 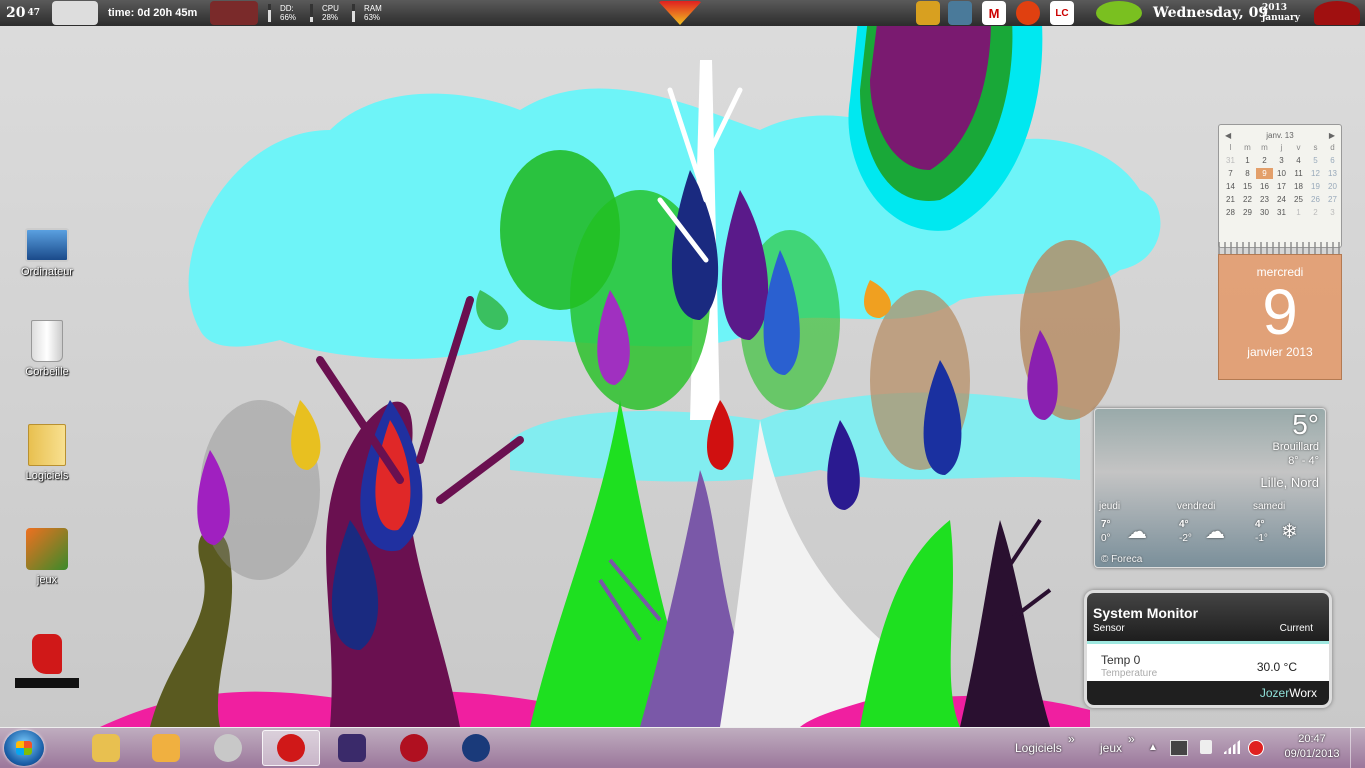 What do you see at coordinates (47, 349) in the screenshot?
I see `desktop-icon-corbeille: Corbeille` at bounding box center [47, 349].